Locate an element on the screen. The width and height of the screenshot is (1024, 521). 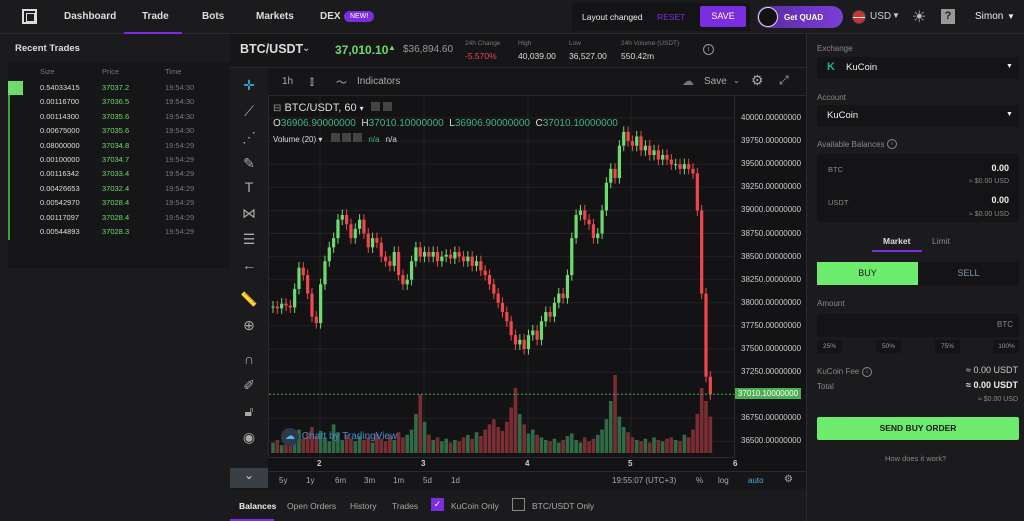
nav-dex: DEX is located at coordinates (330, 16).